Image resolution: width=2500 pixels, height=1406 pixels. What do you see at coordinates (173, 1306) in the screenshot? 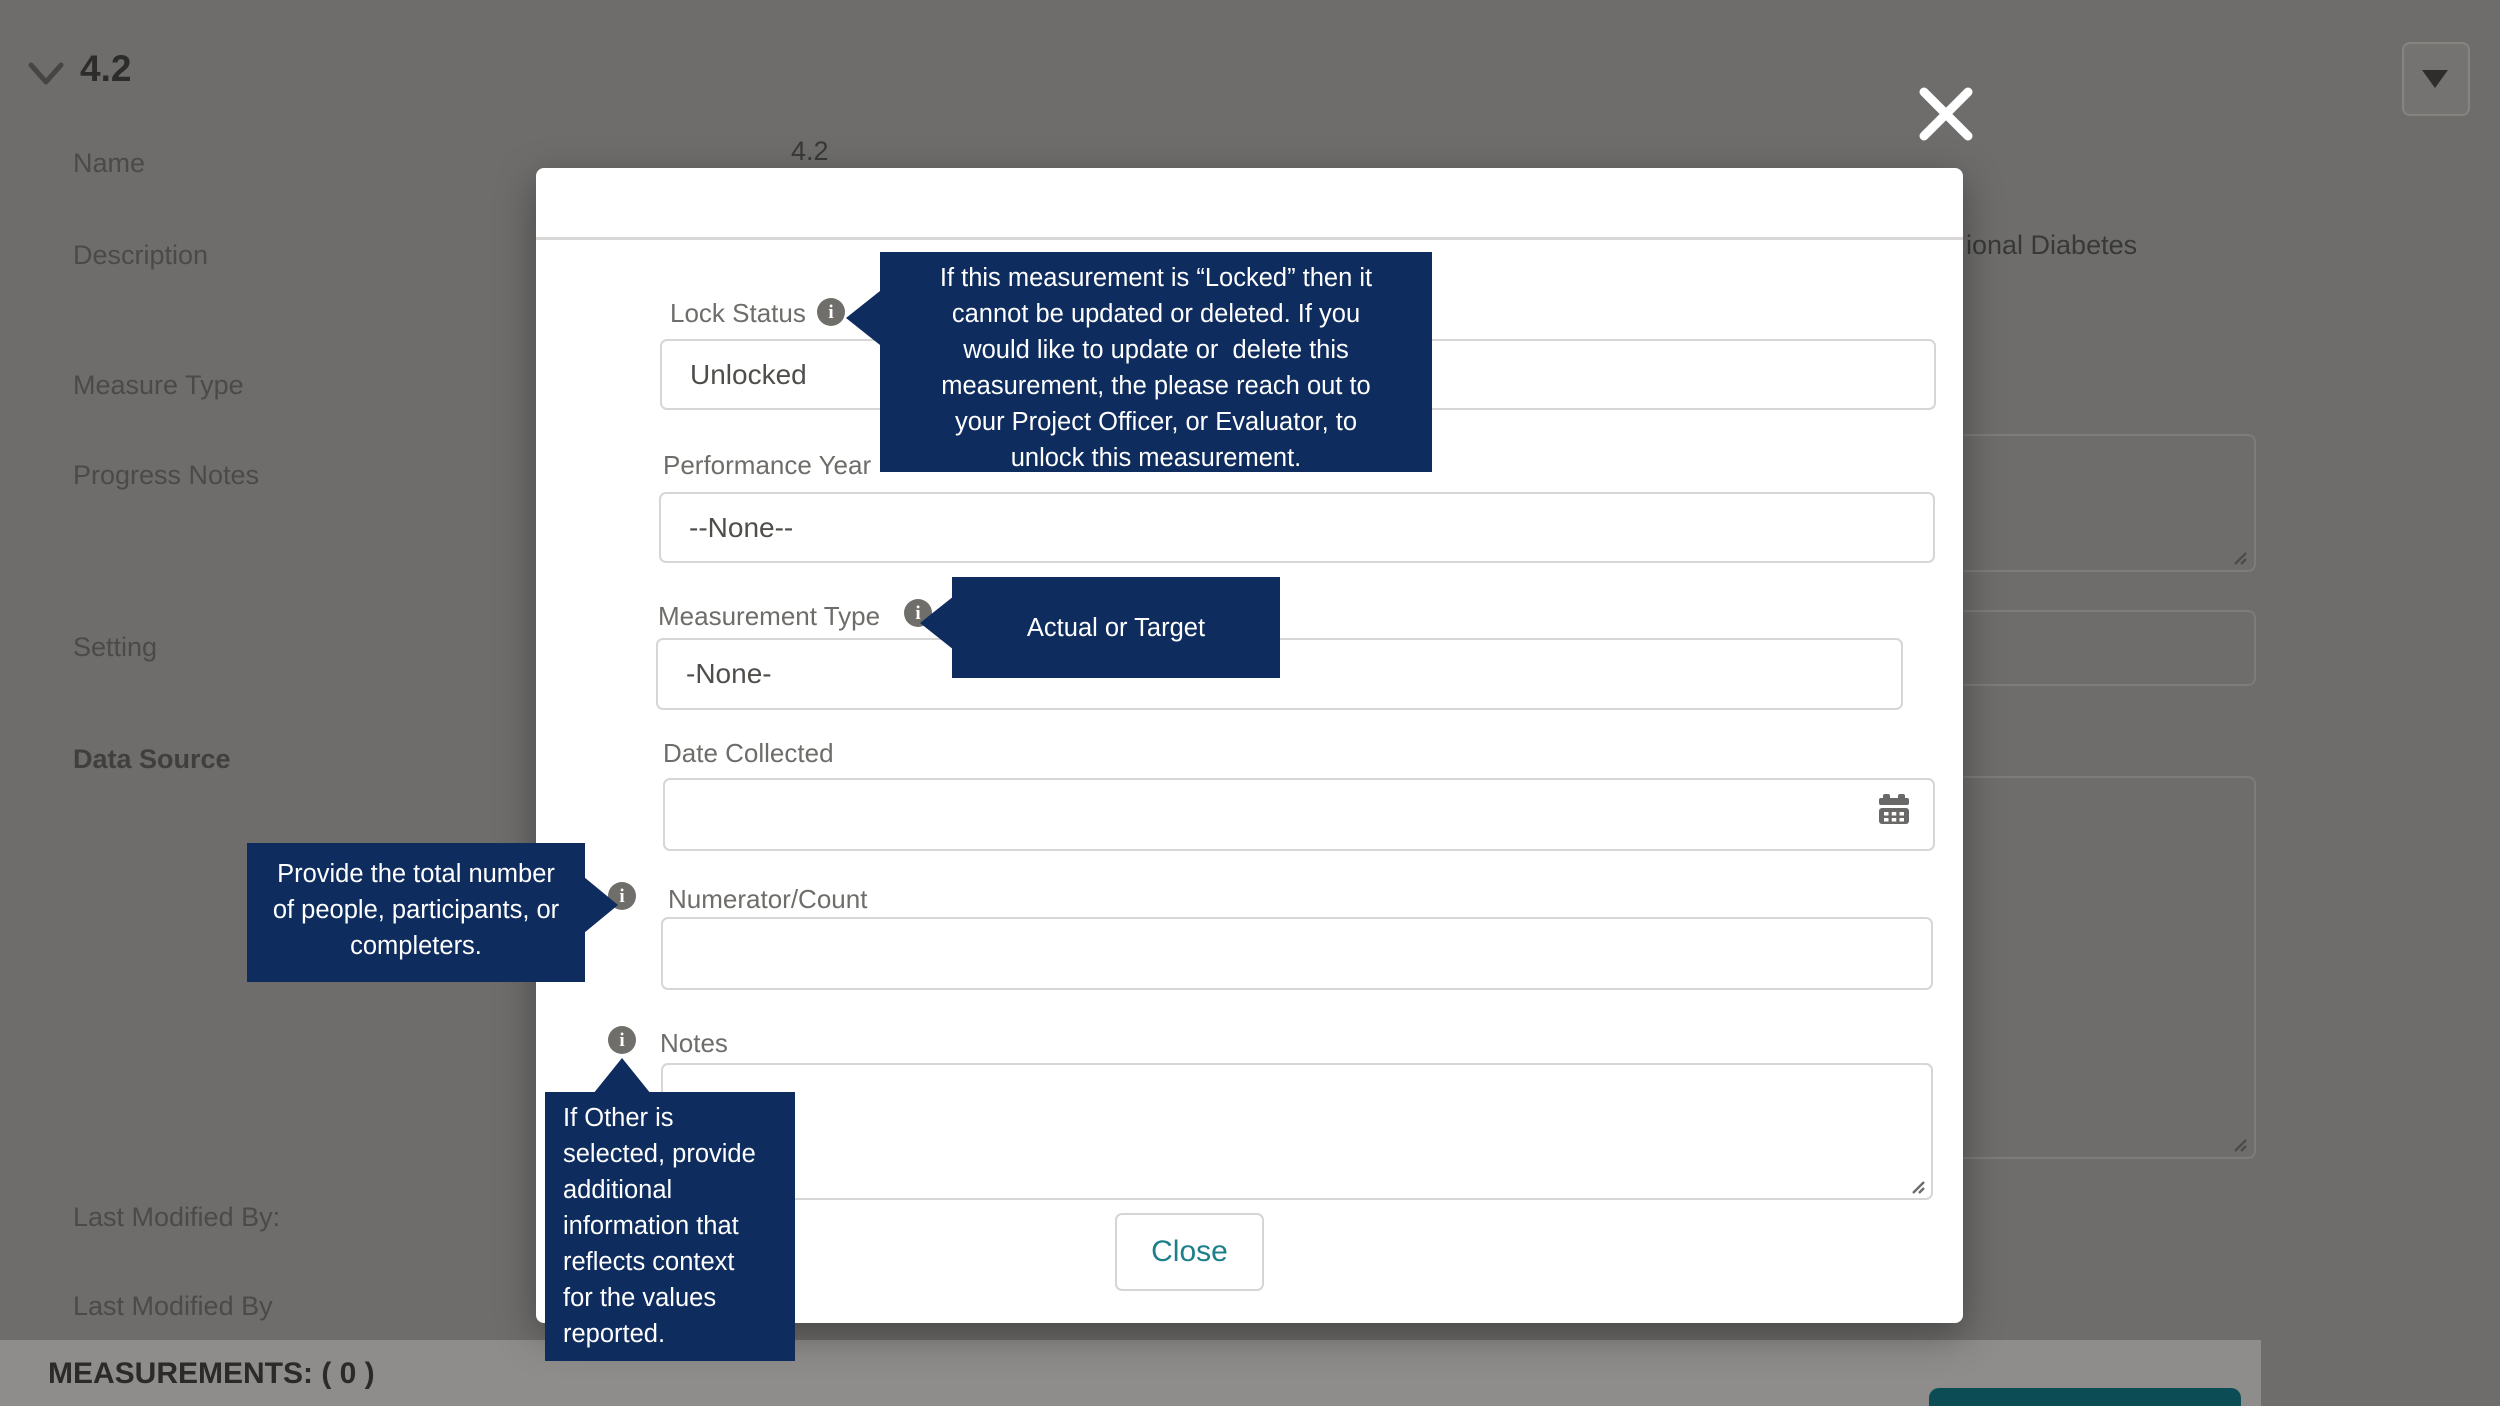
I see `last-modified-by-label: Last Modified By` at bounding box center [173, 1306].